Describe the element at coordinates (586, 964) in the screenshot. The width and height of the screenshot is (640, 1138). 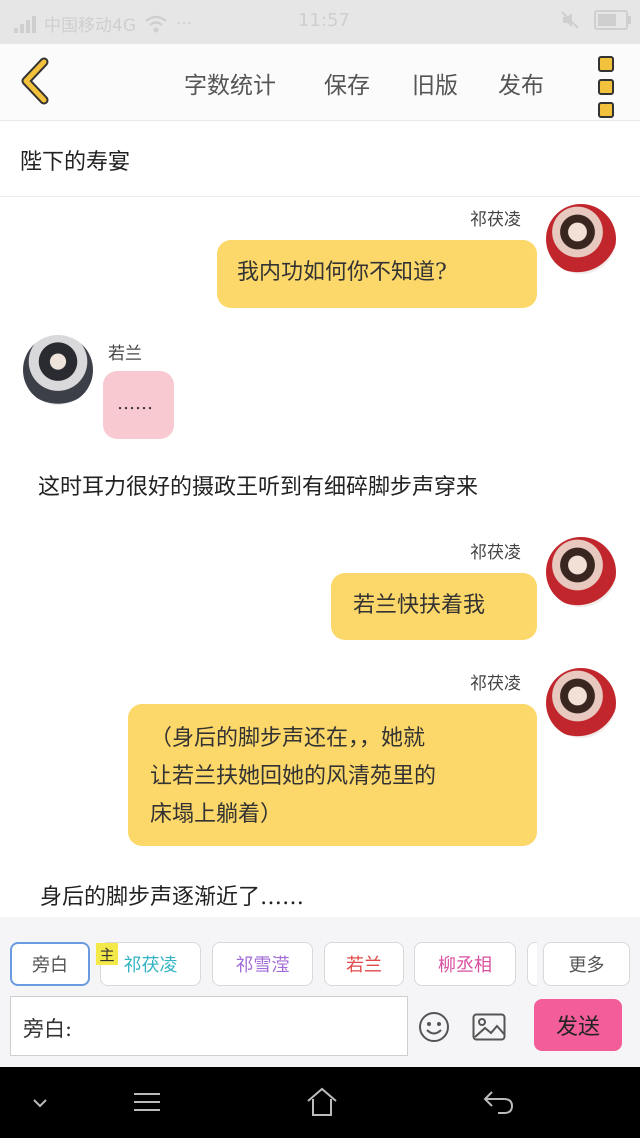
I see `more-characters-button: 更多` at that location.